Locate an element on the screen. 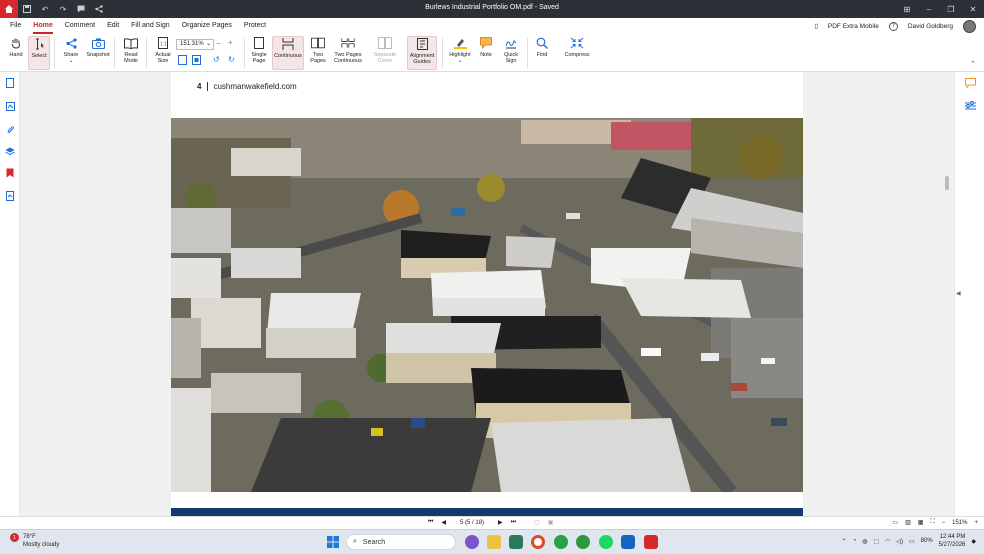 The height and width of the screenshot is (554, 984). page-view-icon: ▢ is located at coordinates (537, 522).